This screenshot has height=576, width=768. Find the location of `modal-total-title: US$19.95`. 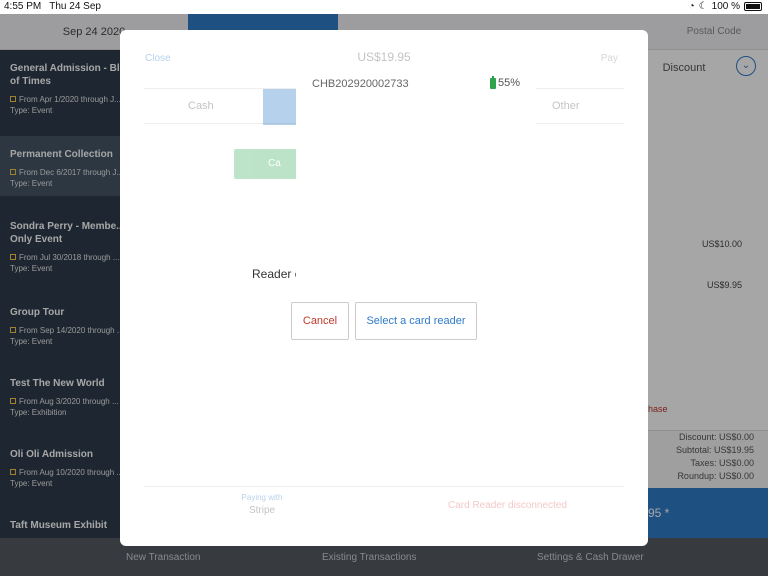

modal-total-title: US$19.95 is located at coordinates (384, 57).